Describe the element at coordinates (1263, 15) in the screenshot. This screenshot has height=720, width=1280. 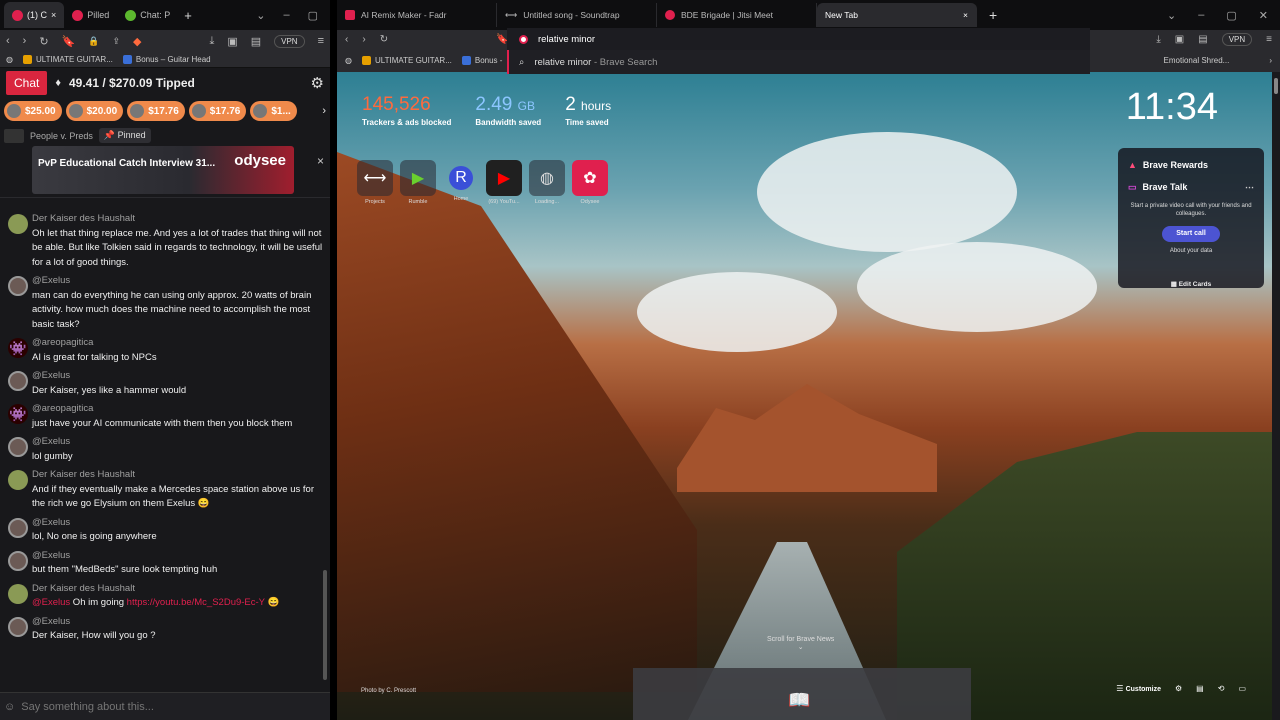
I see `close-icon: ✕` at that location.